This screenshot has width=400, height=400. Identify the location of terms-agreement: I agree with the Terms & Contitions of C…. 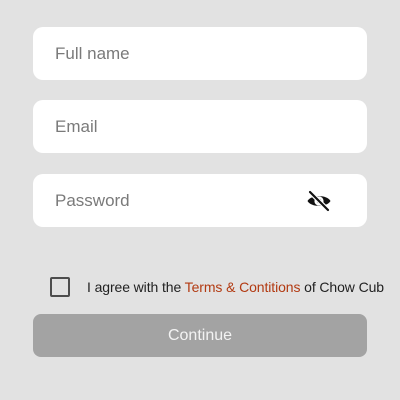
(217, 287).